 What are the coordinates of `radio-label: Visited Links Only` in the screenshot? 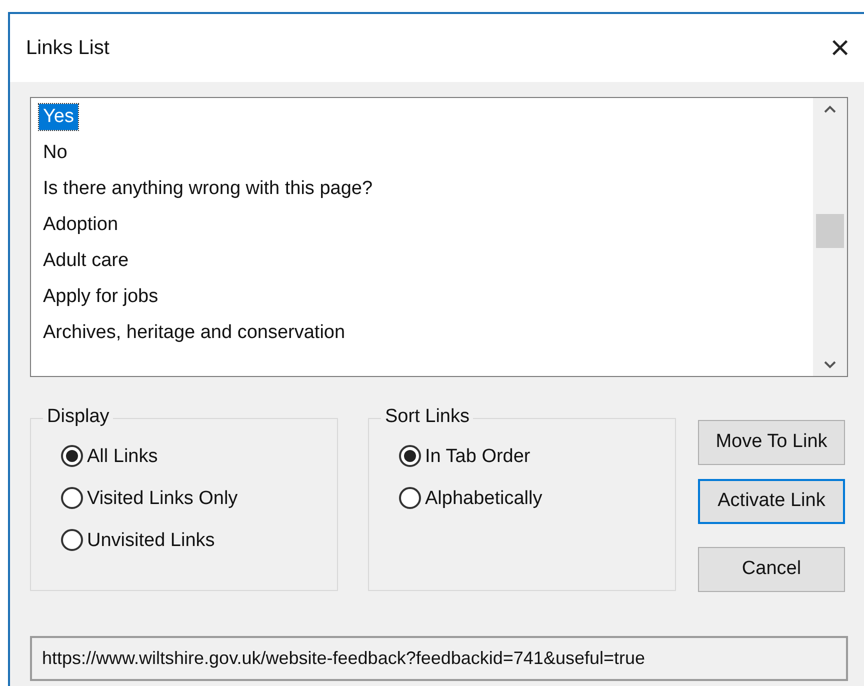 It's located at (162, 498).